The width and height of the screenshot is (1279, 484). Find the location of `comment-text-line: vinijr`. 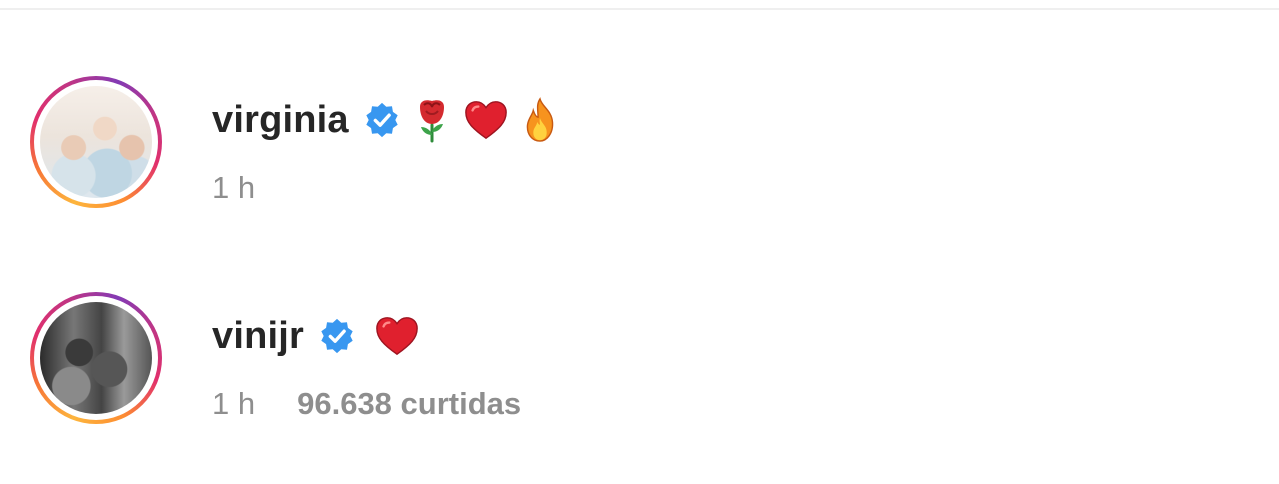

comment-text-line: vinijr is located at coordinates (366, 336).